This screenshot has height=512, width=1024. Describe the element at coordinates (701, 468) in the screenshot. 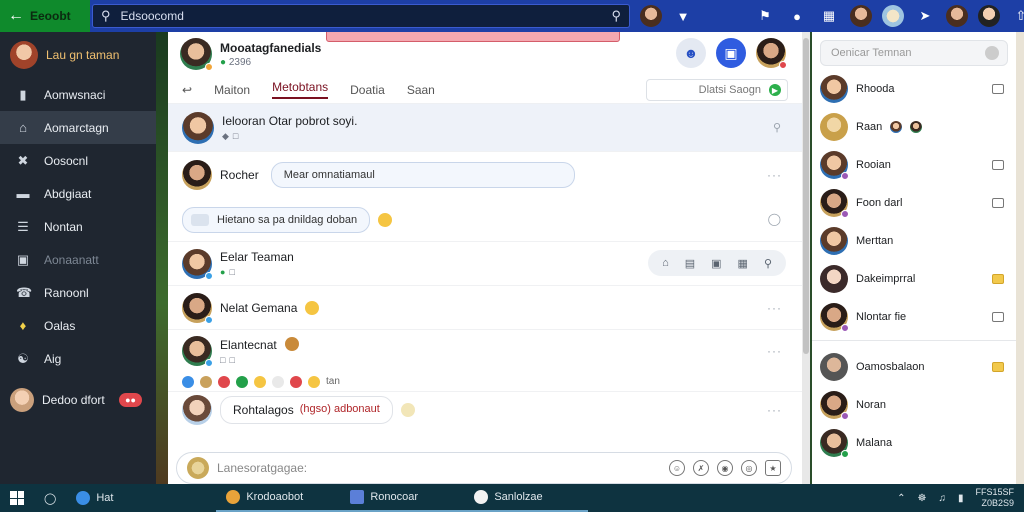

I see `gif-icon: ✗` at that location.